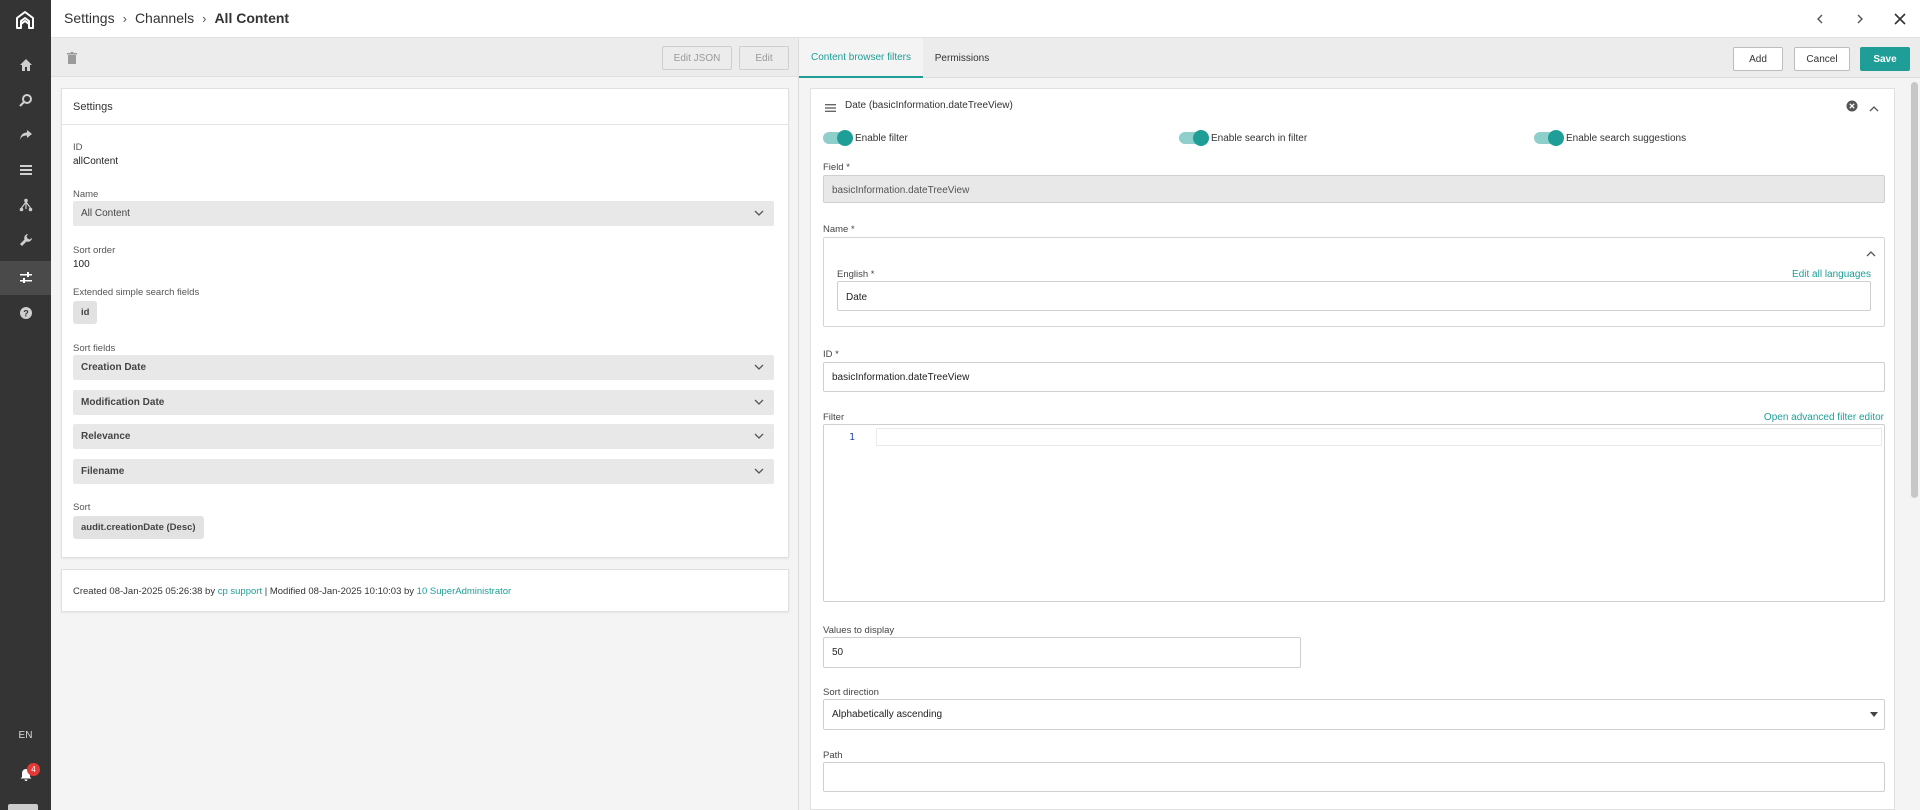 This screenshot has height=810, width=1920. What do you see at coordinates (94, 348) in the screenshot?
I see `sort-fields-label: Sort fields` at bounding box center [94, 348].